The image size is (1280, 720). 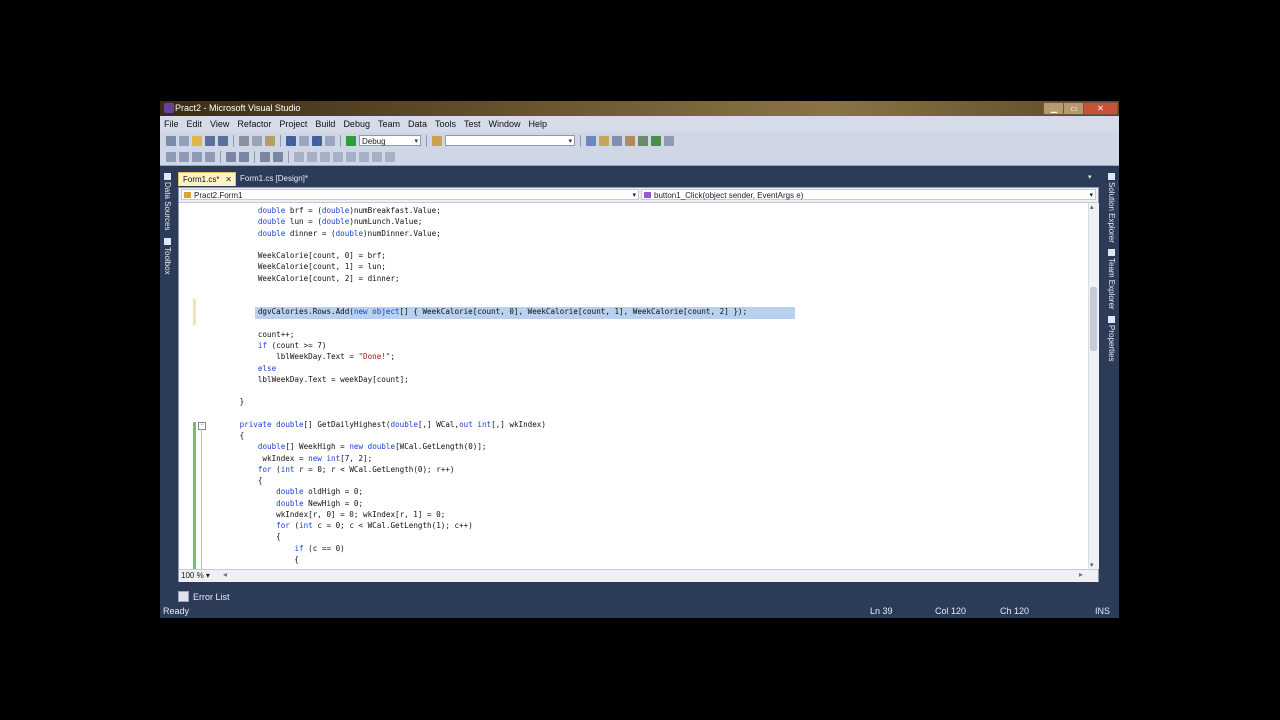 I want to click on find-combo: ▾, so click(x=510, y=140).